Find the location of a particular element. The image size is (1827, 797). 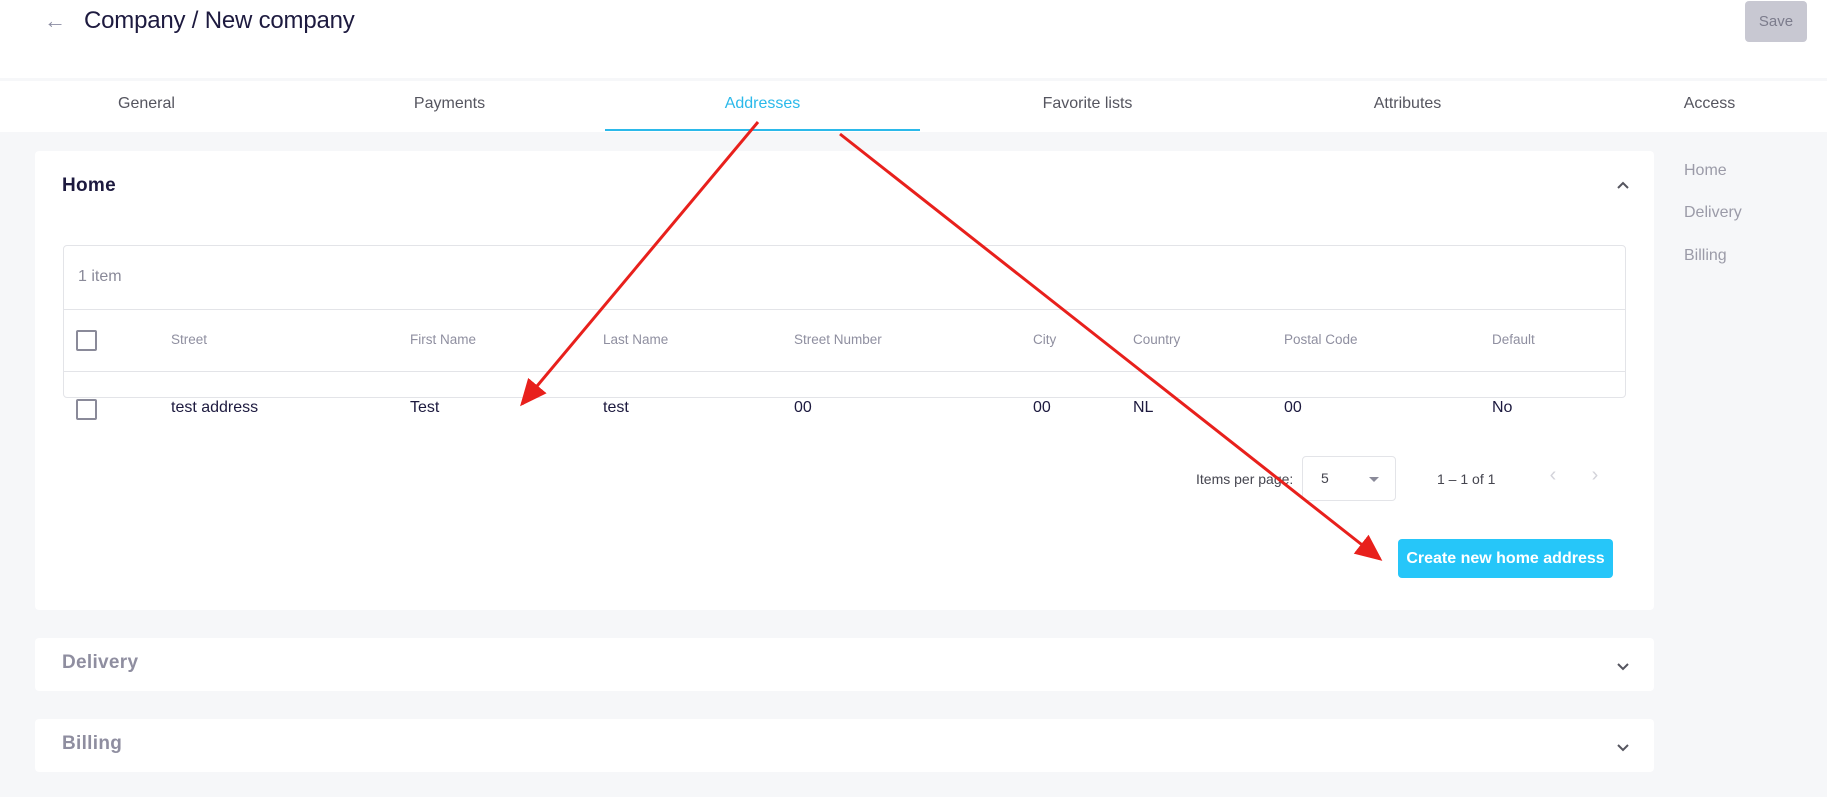

chevron-right-icon: › is located at coordinates (1595, 475).